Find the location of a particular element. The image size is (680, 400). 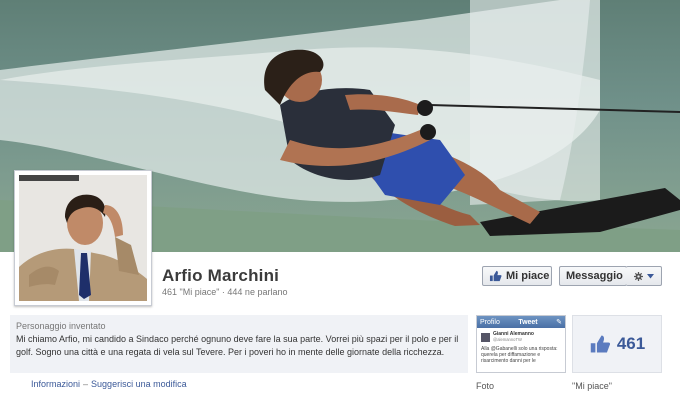

like-button: Mi piace is located at coordinates (517, 276).